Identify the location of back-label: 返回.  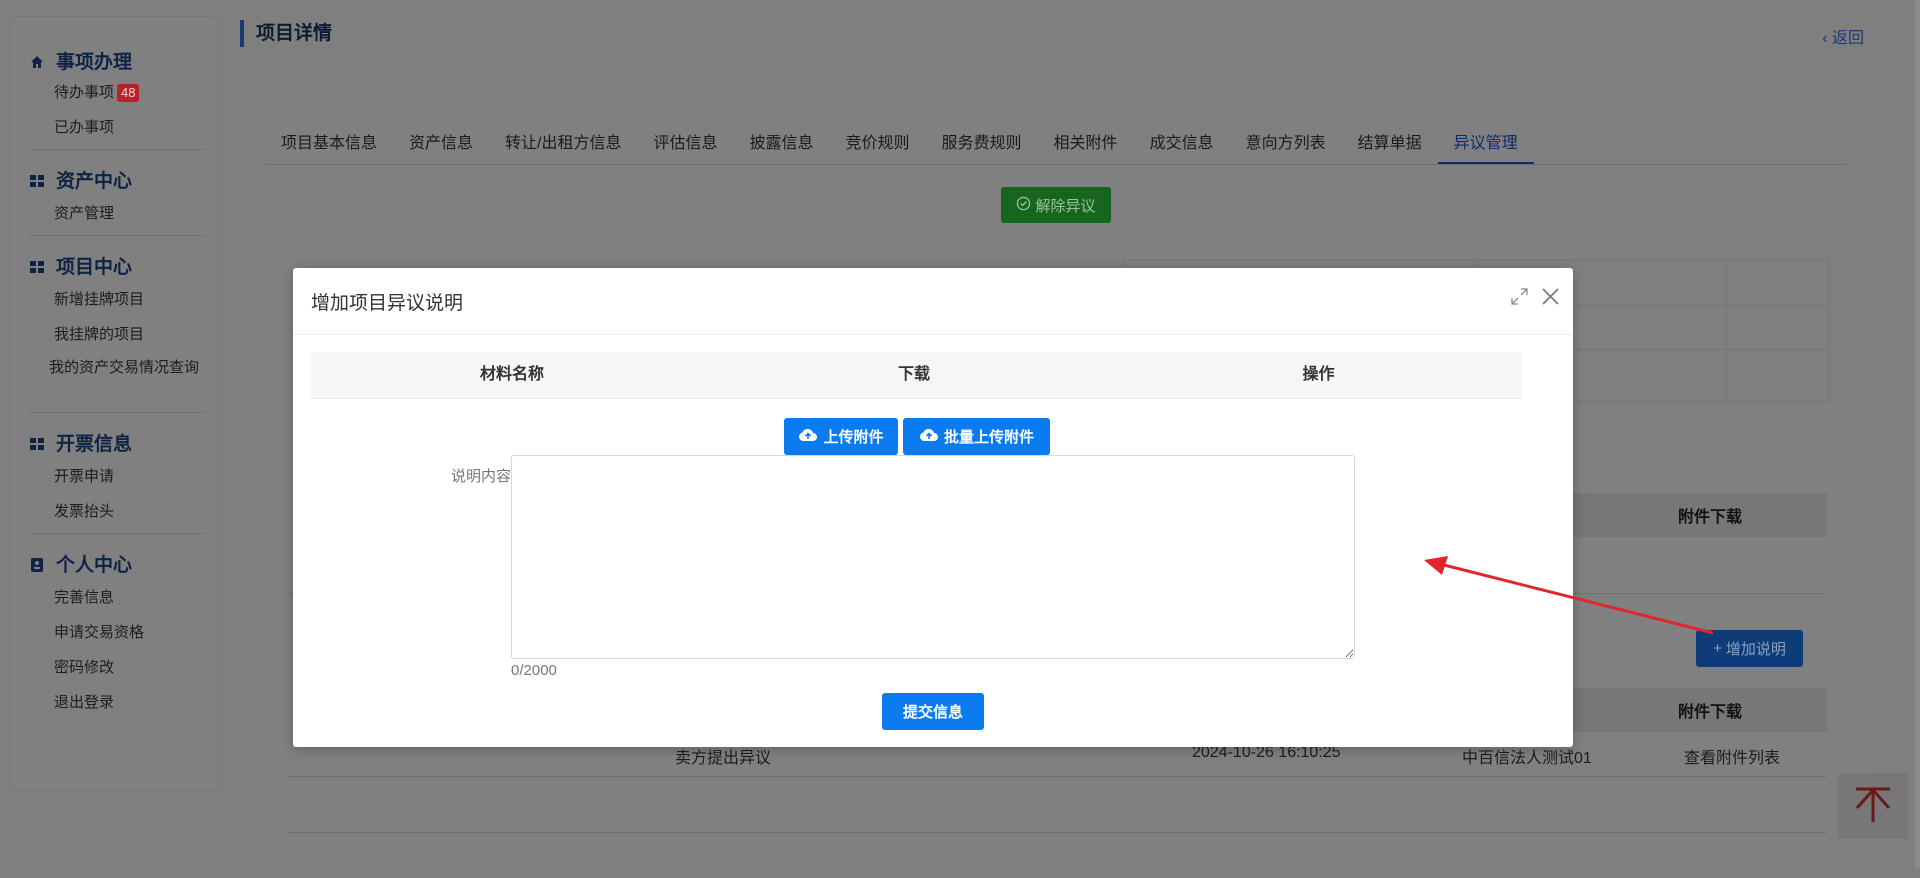
(1847, 38).